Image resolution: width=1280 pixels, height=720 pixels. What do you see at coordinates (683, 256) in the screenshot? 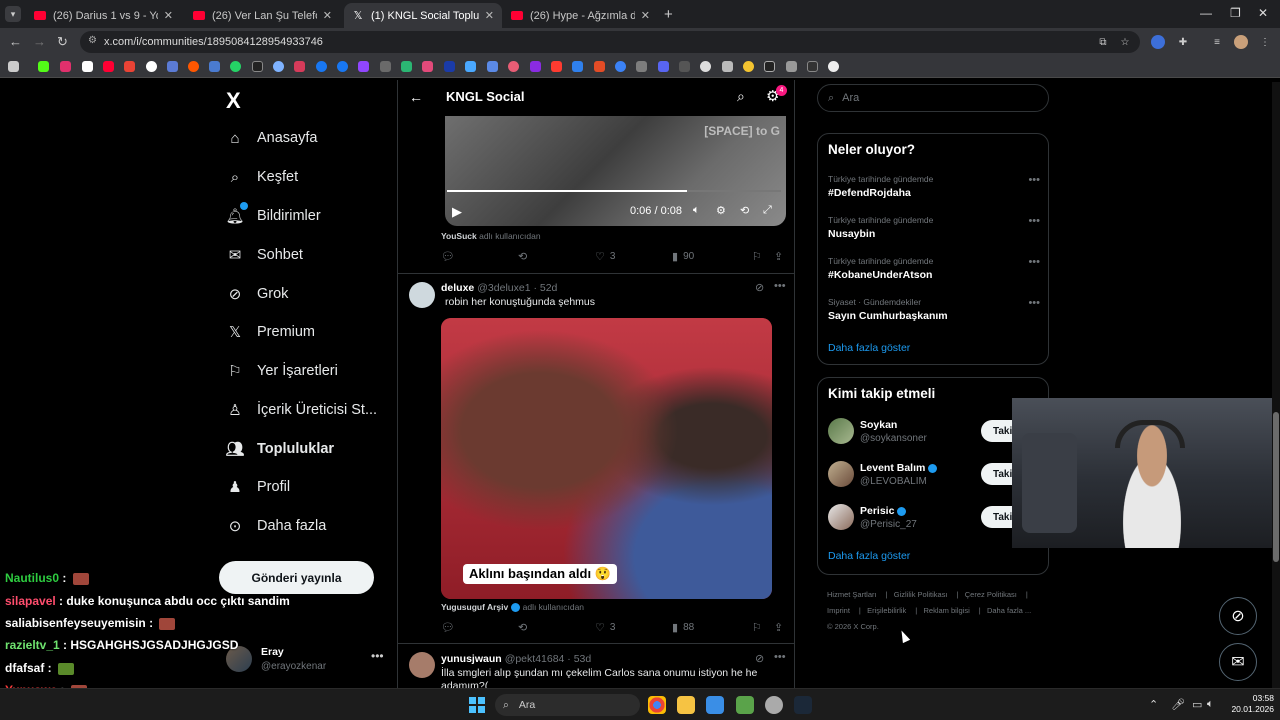
I see `views-button: ▮ 90` at bounding box center [683, 256].